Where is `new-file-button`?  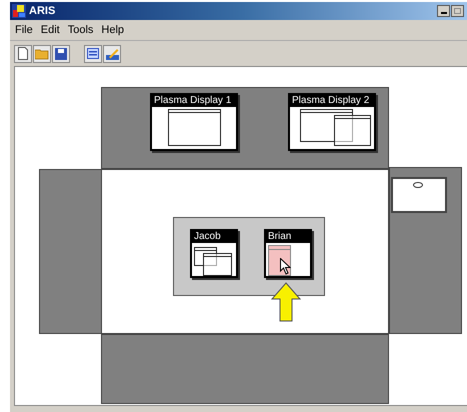
new-file-button is located at coordinates (23, 53).